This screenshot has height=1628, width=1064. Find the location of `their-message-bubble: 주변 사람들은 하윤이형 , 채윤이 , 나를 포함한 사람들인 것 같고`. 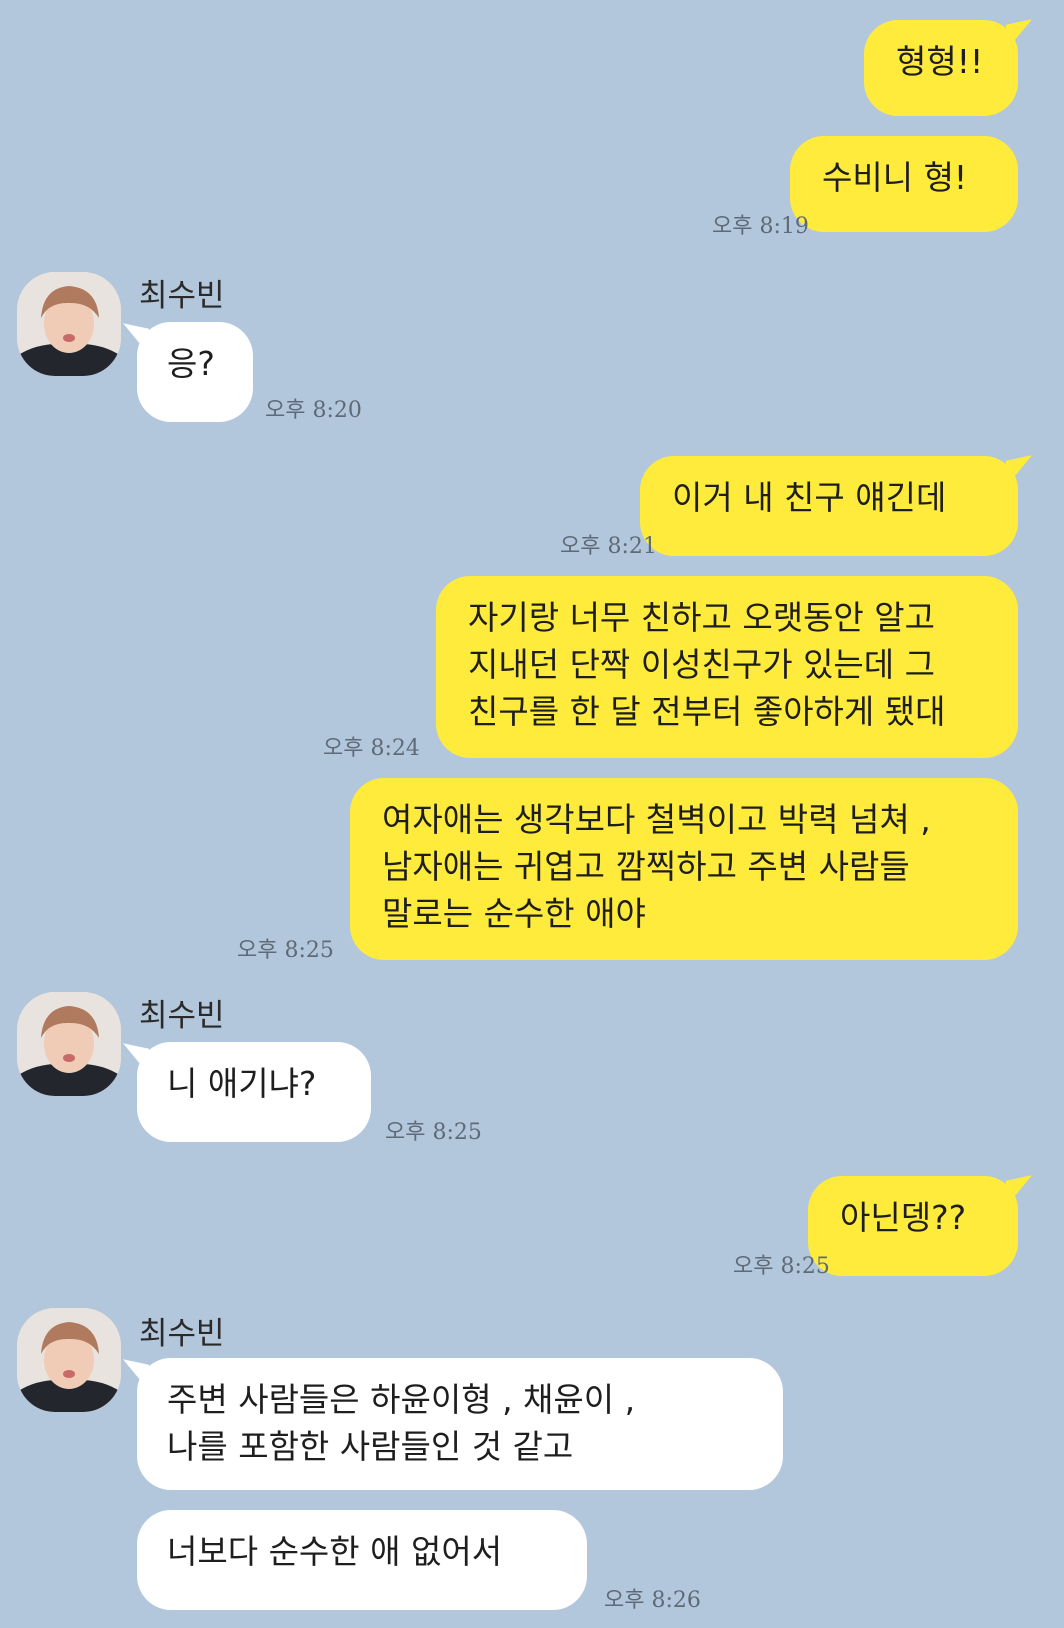

their-message-bubble: 주변 사람들은 하윤이형 , 채윤이 , 나를 포함한 사람들인 것 같고 is located at coordinates (460, 1424).